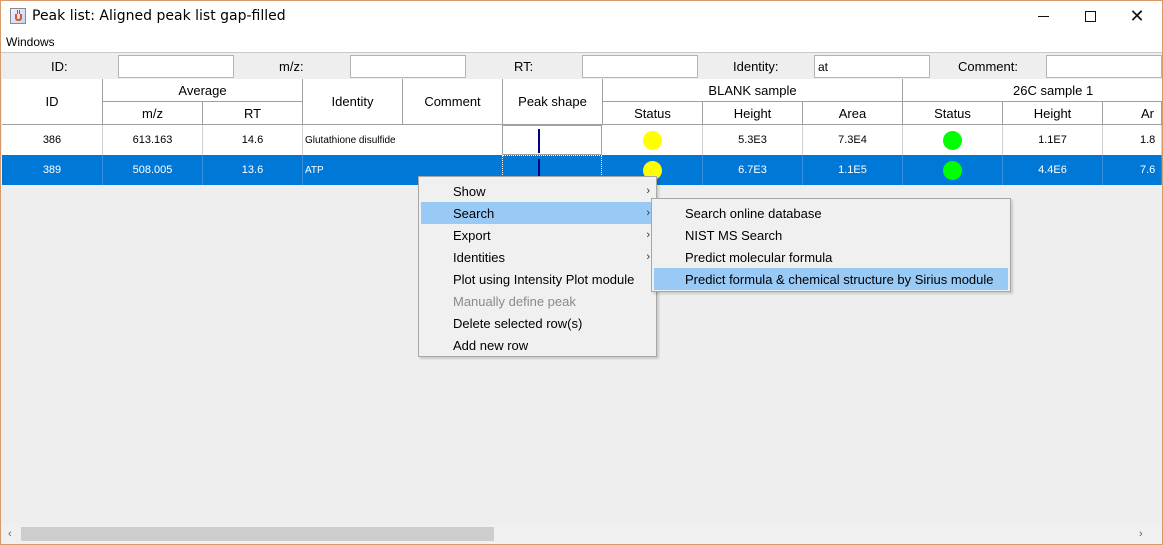 The image size is (1163, 545). What do you see at coordinates (1132, 170) in the screenshot?
I see `cell-26c-area: 7.6` at bounding box center [1132, 170].